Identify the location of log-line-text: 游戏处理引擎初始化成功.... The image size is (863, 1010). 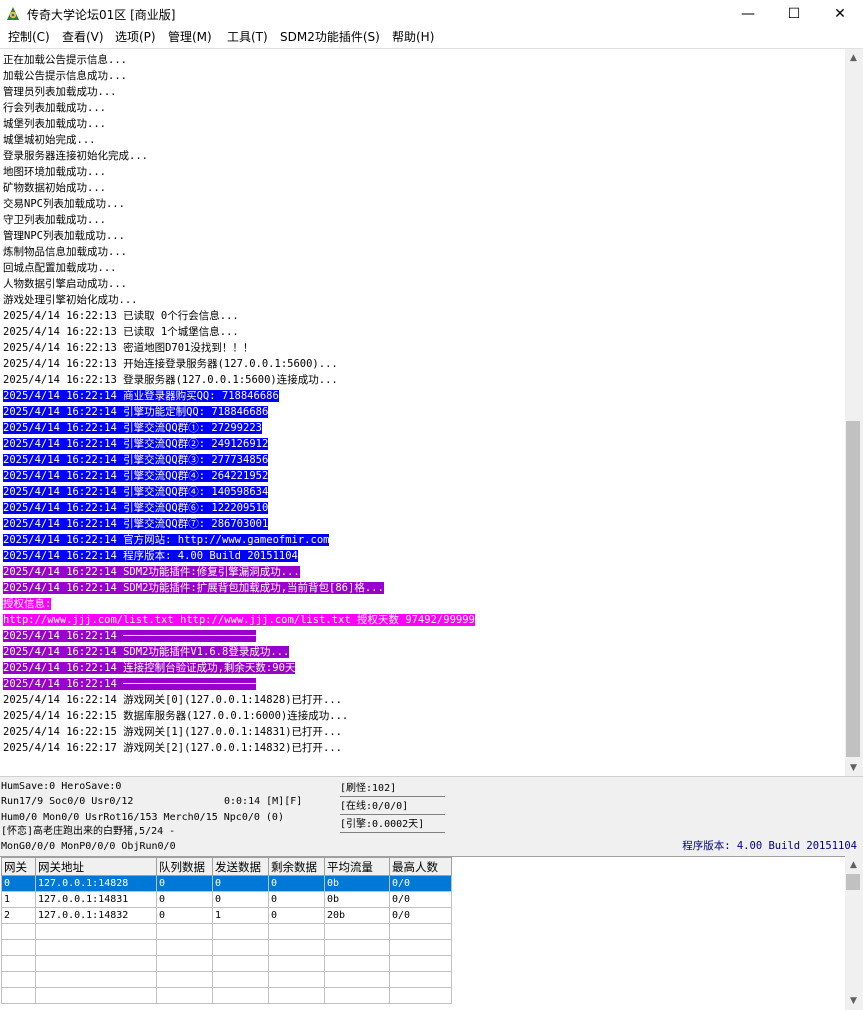
(70, 300).